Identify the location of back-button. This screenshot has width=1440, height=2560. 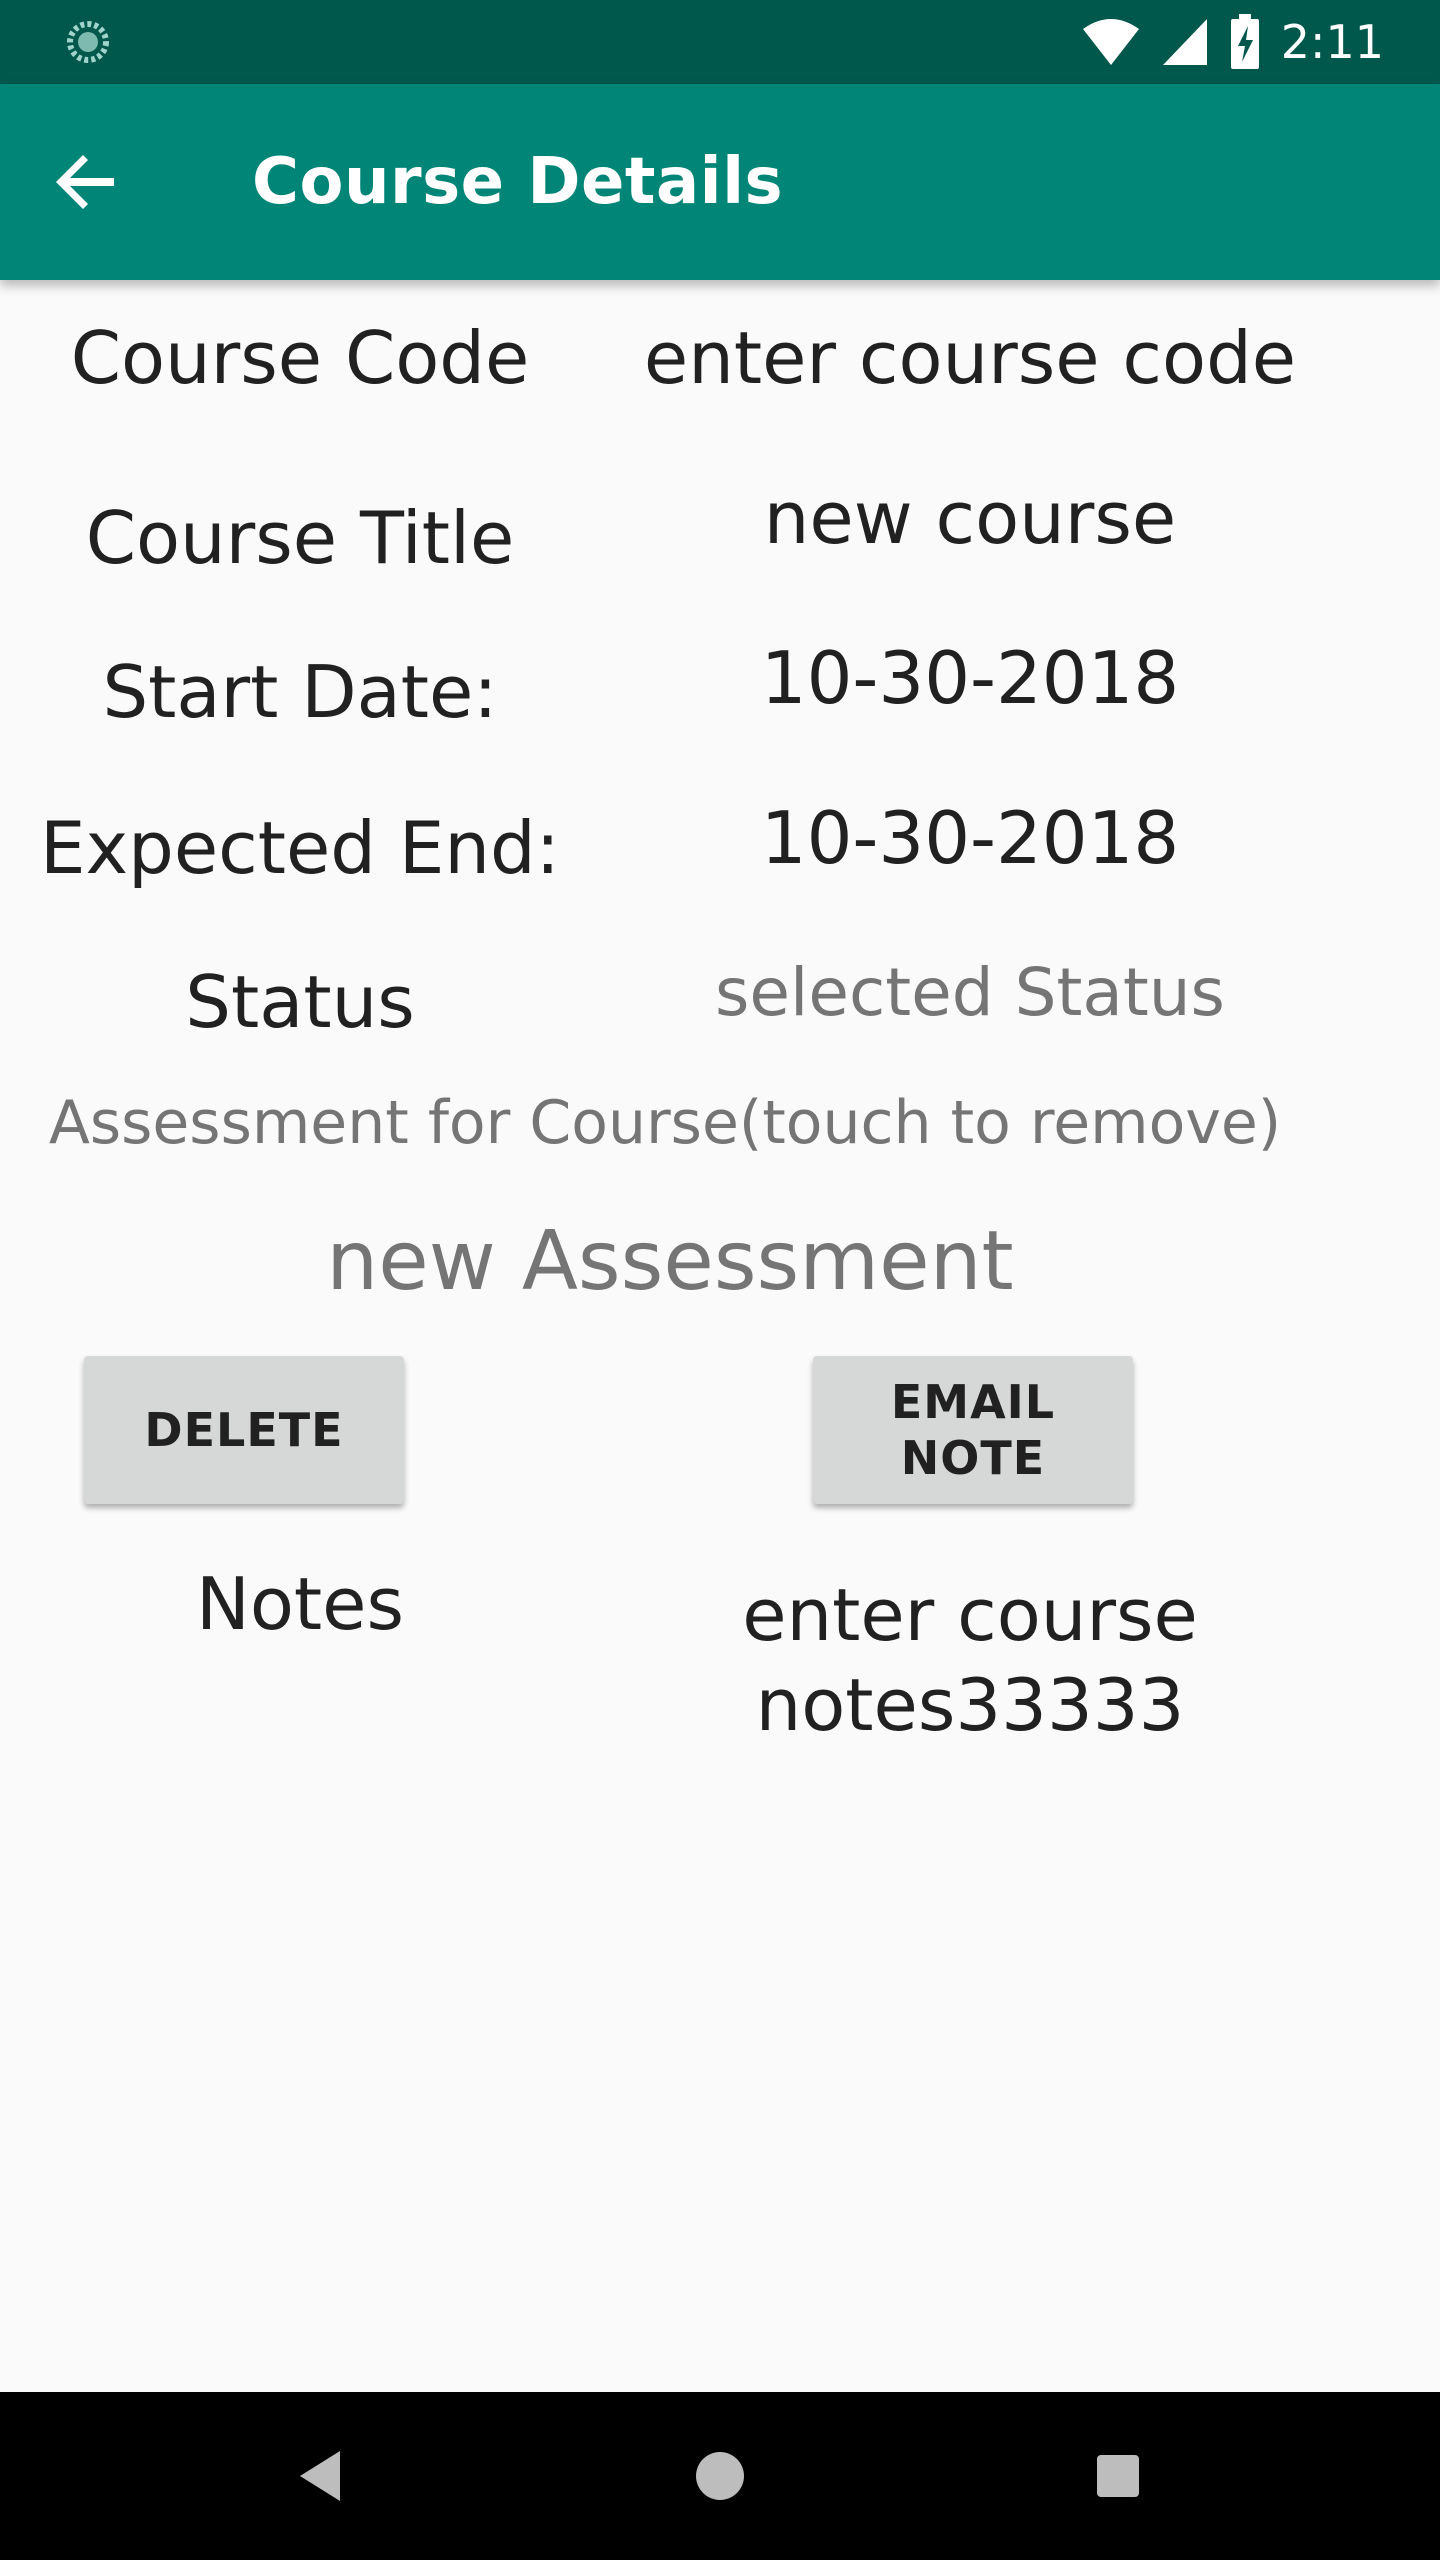
(88, 182).